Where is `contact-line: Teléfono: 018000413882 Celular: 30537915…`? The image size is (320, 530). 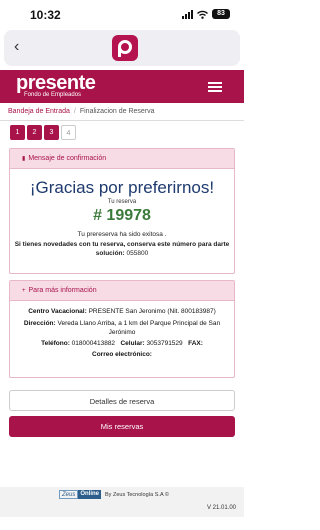
contact-line: Teléfono: 018000413882 Celular: 30537915… is located at coordinates (122, 343).